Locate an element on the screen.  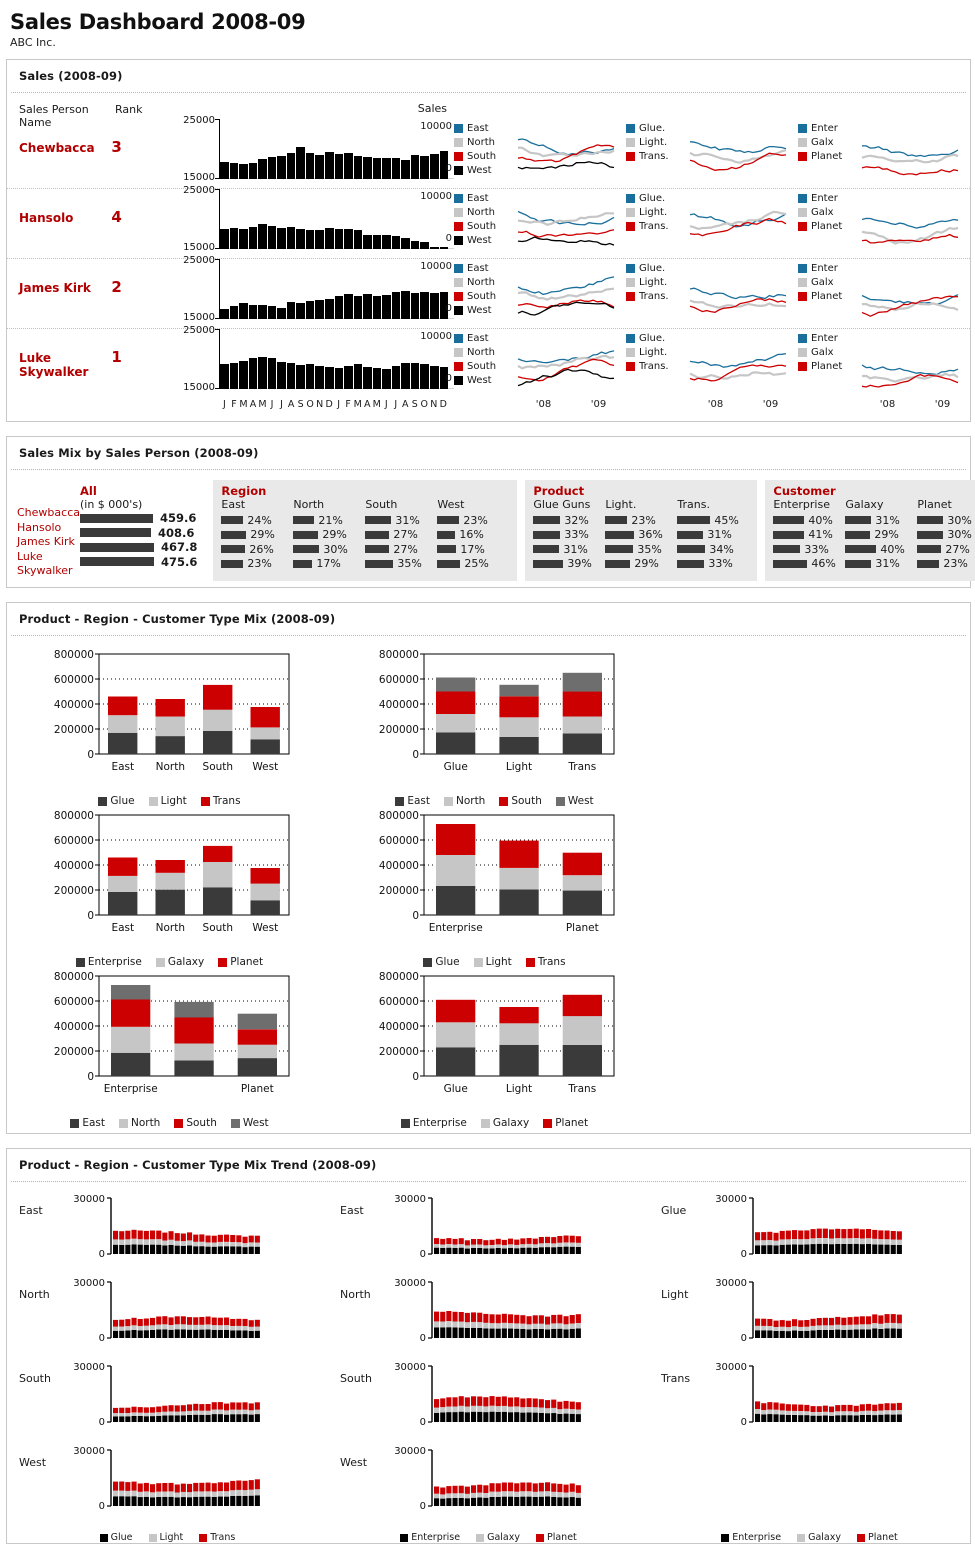
sales-mix-column: Planet 30% 30% 27% 23% is located at coordinates (946, 534).